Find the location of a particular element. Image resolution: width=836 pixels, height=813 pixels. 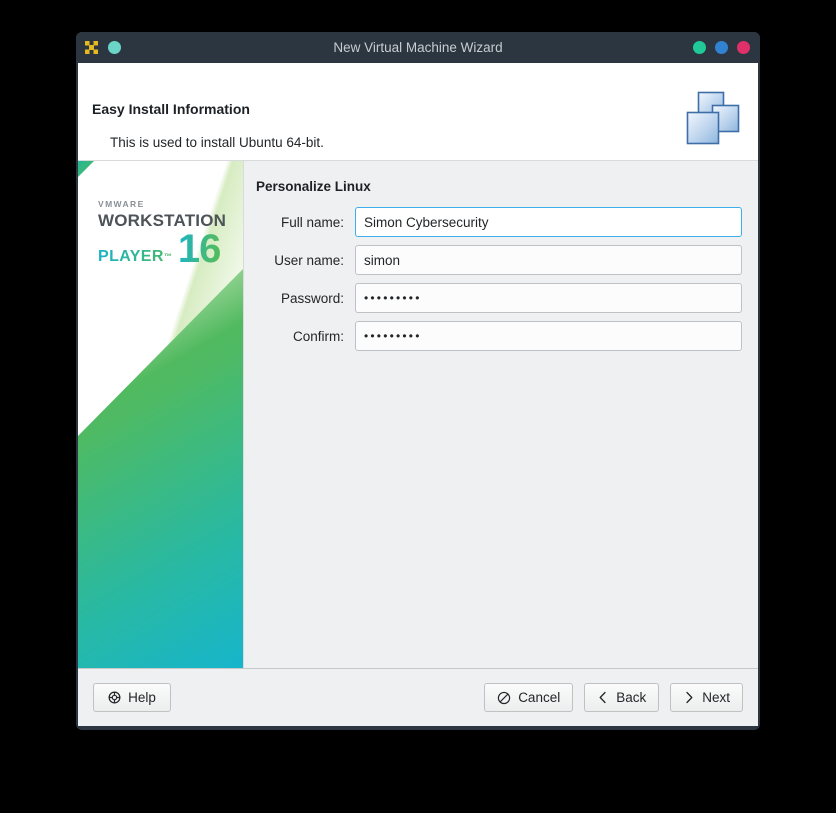

field-row-user-name: User name: is located at coordinates (498, 260).